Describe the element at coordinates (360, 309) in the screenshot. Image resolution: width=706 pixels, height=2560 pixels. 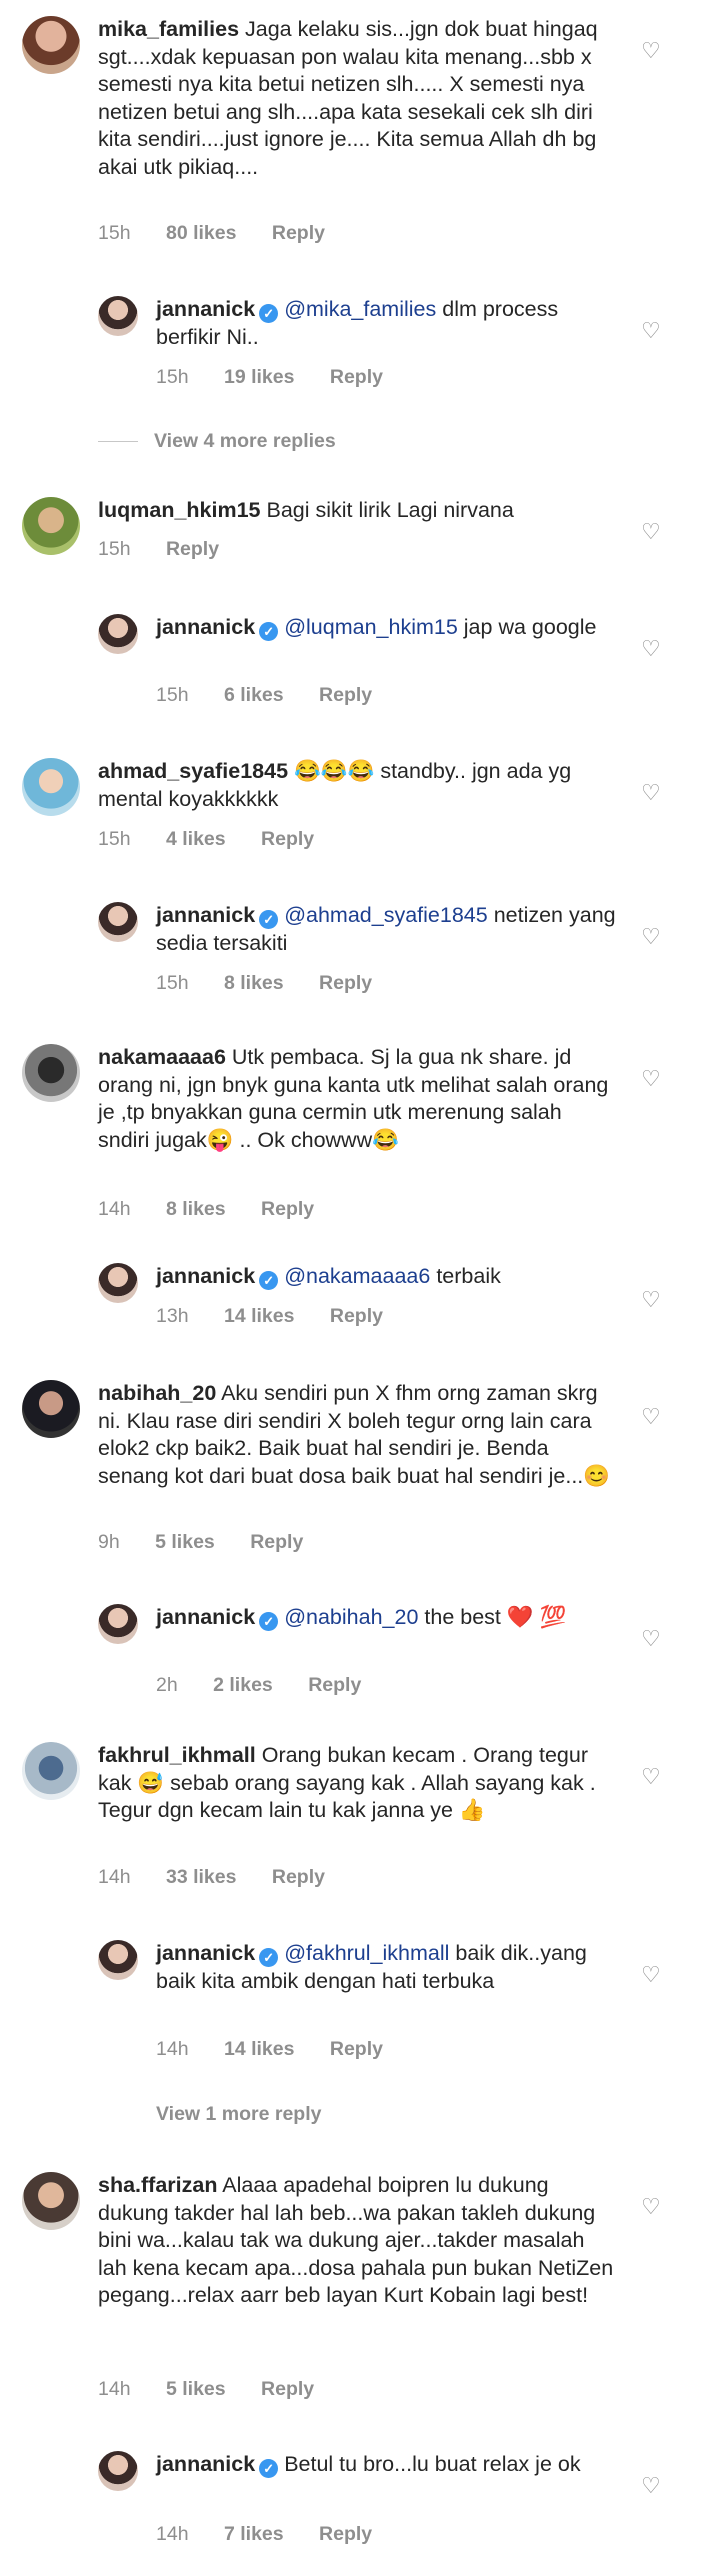
I see `mention-link: @mika_families` at that location.